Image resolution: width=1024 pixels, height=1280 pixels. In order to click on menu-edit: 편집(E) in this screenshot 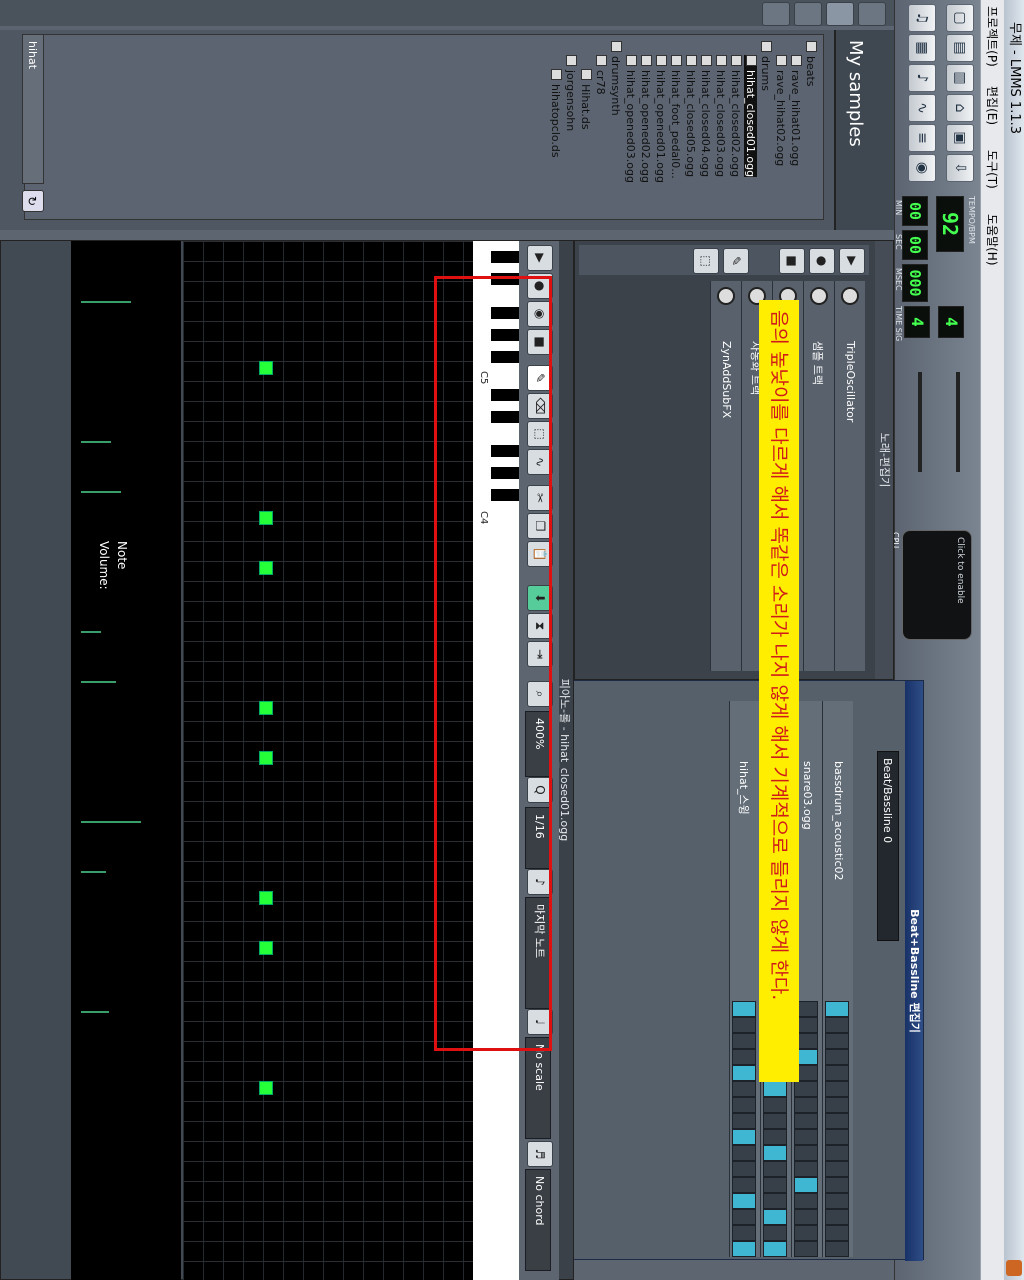, I will do `click(992, 105)`.